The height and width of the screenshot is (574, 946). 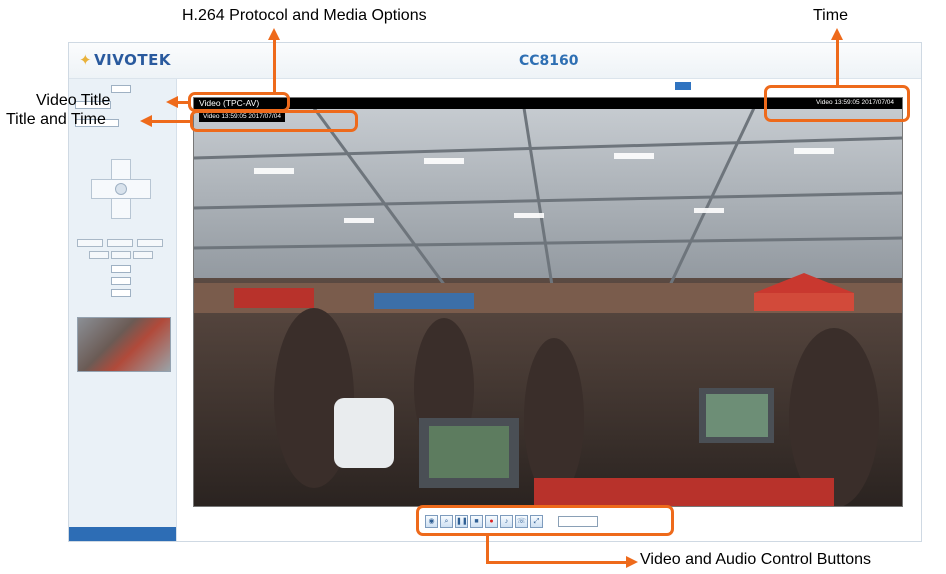 I want to click on protocol-highlight-box, so click(x=239, y=102).